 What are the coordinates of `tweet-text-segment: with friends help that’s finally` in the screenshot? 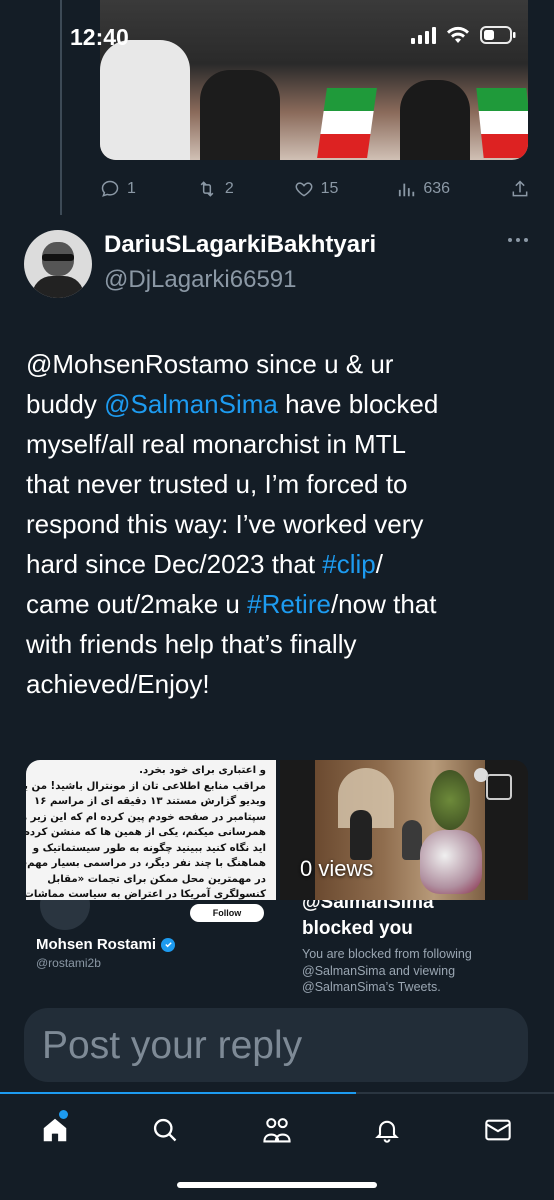 It's located at (191, 644).